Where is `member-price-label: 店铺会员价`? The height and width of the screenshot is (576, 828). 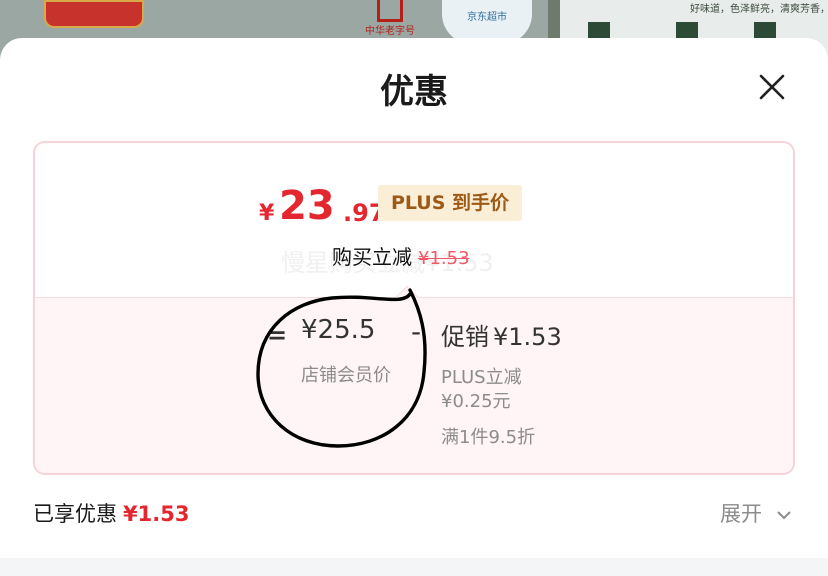
member-price-label: 店铺会员价 is located at coordinates (346, 375).